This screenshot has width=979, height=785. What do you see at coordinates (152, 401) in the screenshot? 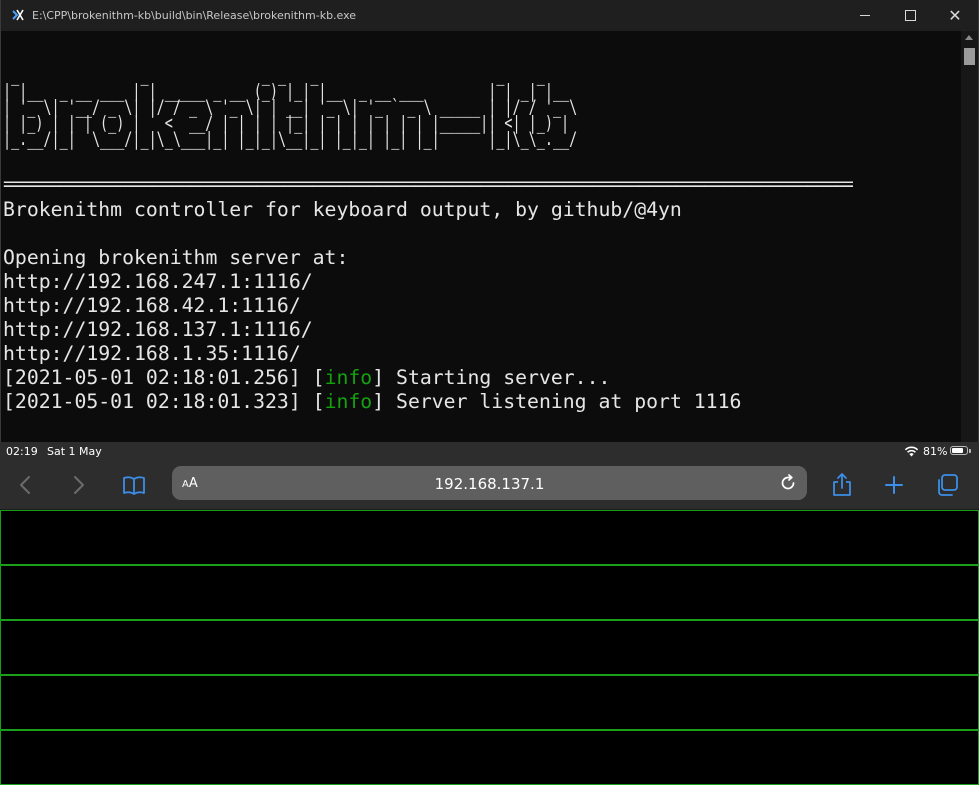
I see `log-timestamp: [2021-05-01 02:18:01.323]` at bounding box center [152, 401].